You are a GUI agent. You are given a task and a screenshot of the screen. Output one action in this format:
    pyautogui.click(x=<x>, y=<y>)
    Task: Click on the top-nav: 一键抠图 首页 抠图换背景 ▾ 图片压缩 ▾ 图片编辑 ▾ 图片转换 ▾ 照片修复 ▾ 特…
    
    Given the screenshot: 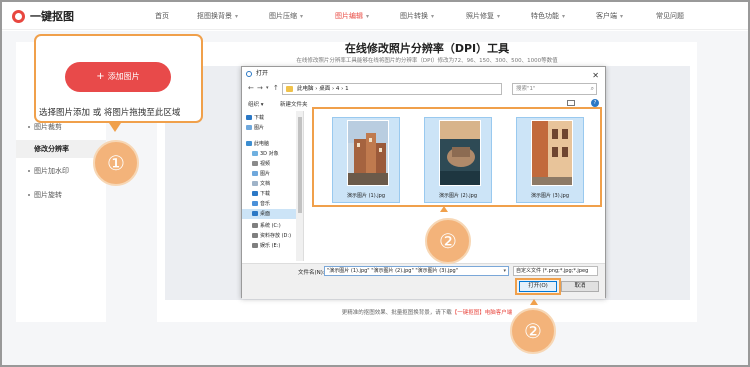 What is the action you would take?
    pyautogui.click(x=375, y=16)
    